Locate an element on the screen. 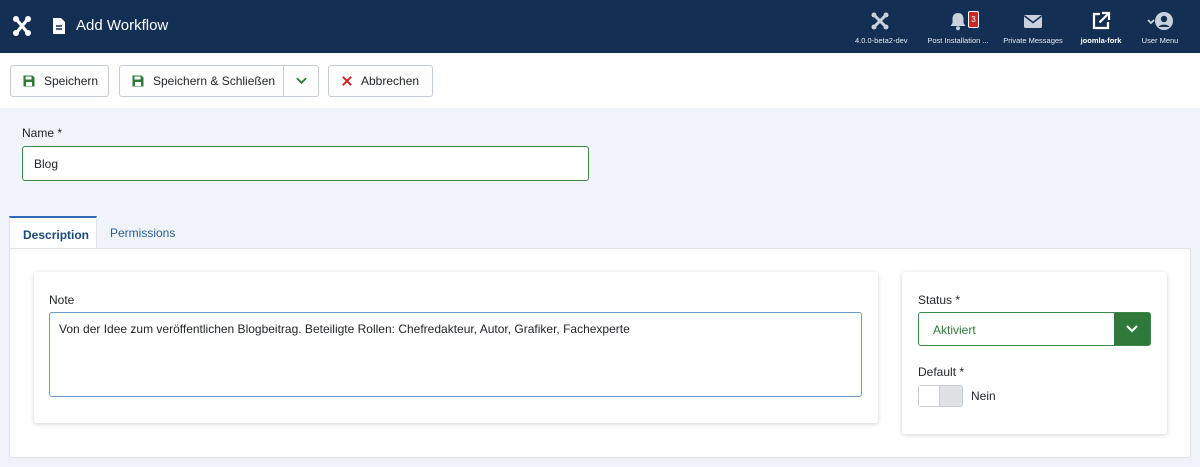 This screenshot has height=467, width=1200. external-link-icon is located at coordinates (1101, 20).